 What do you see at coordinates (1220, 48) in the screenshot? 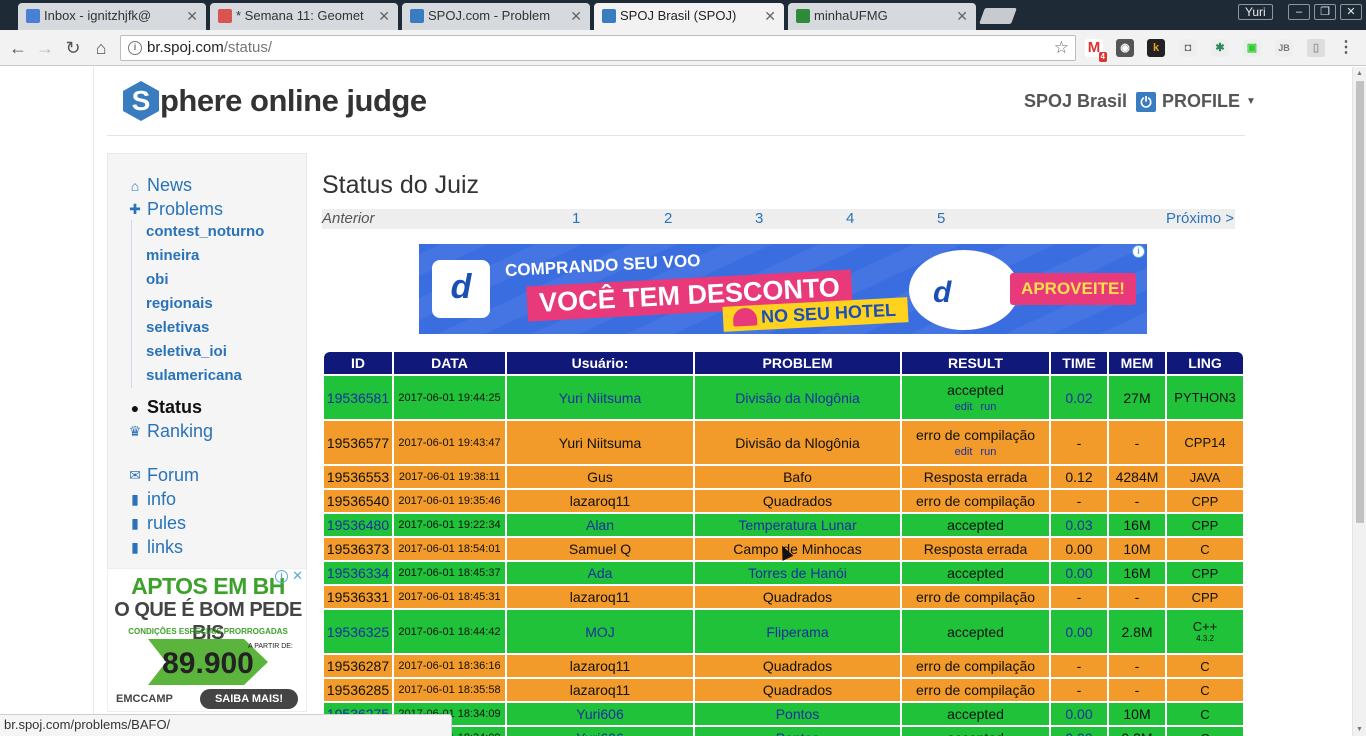
I see `extension-icon: ✱` at bounding box center [1220, 48].